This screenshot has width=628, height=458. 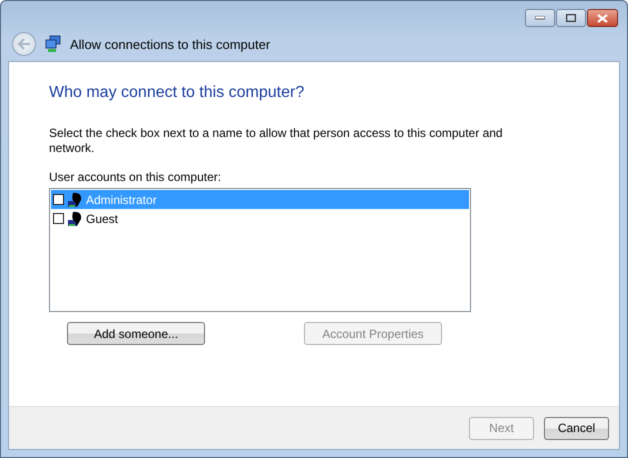 I want to click on minimize-button, so click(x=540, y=18).